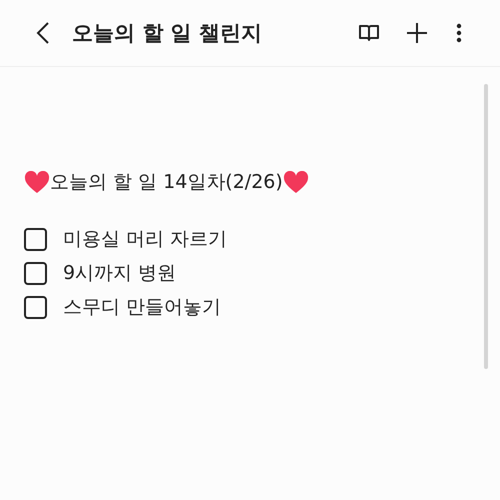 This screenshot has width=500, height=500. Describe the element at coordinates (166, 182) in the screenshot. I see `note-heading: 오늘의 할 일 14일차(2/26)` at that location.